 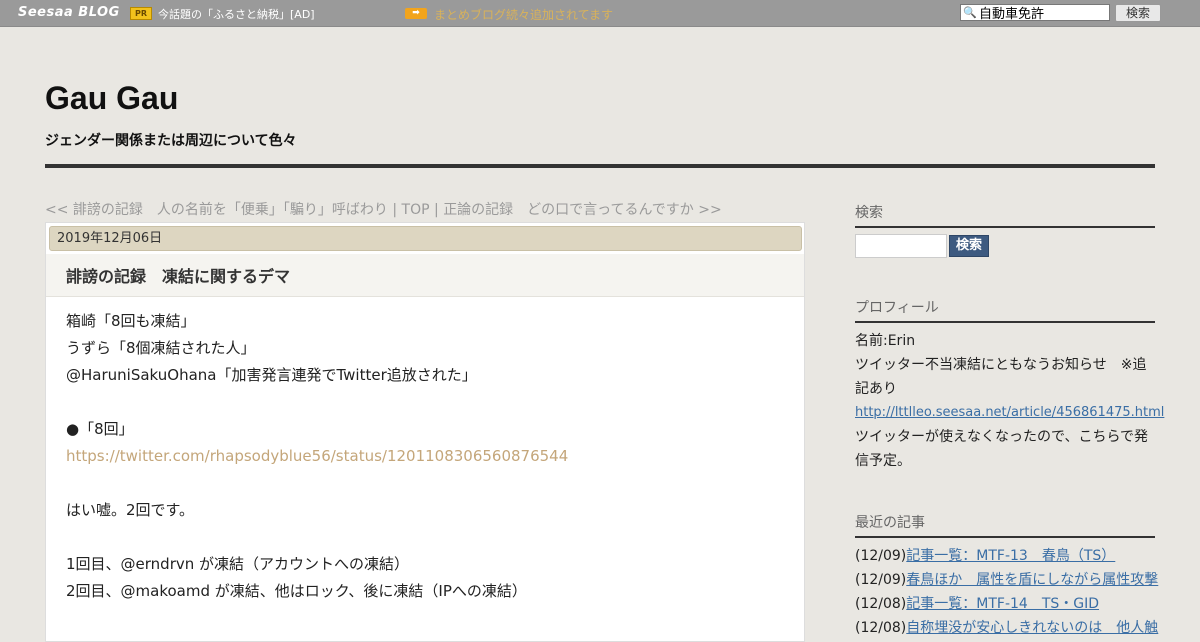 I want to click on sidebar-search-input, so click(x=901, y=246).